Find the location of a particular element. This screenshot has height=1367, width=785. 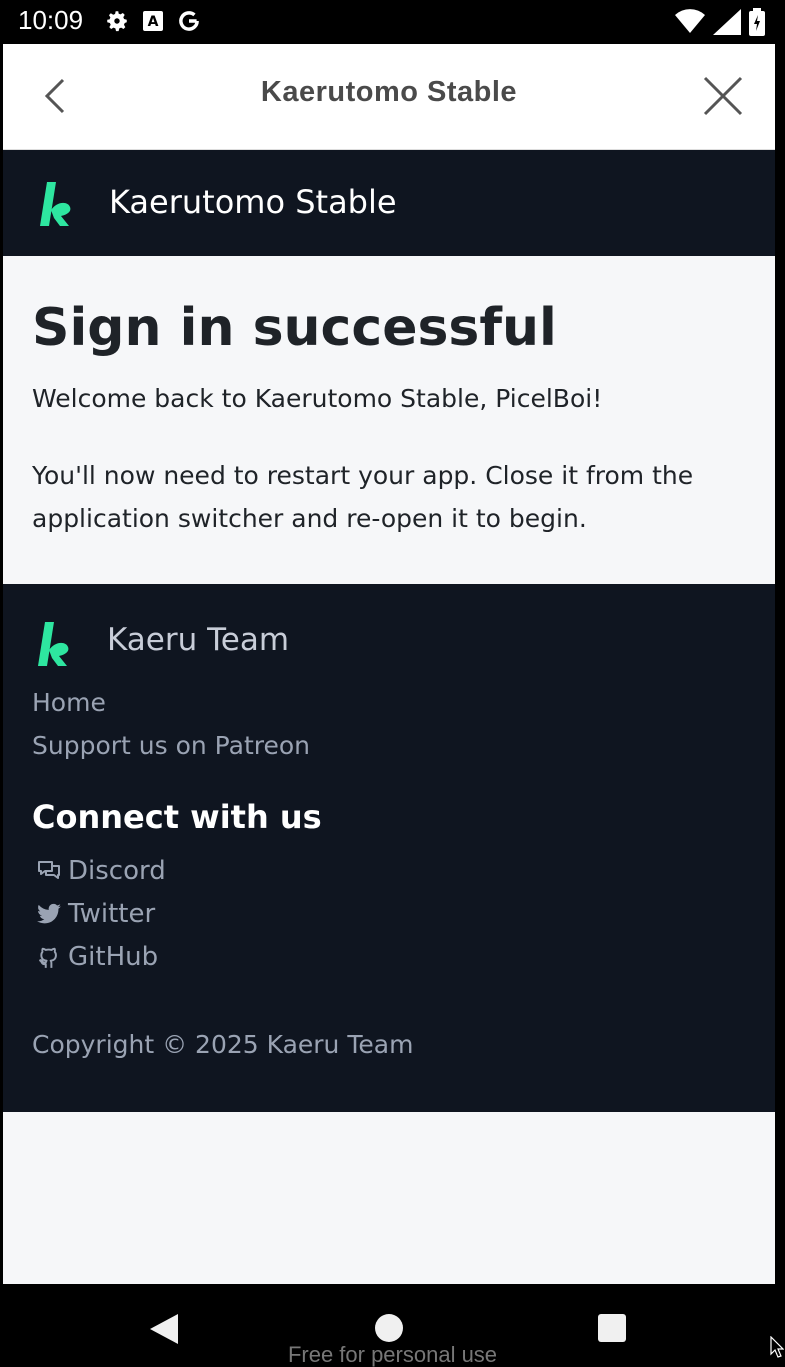

status-icons-right is located at coordinates (720, 22).